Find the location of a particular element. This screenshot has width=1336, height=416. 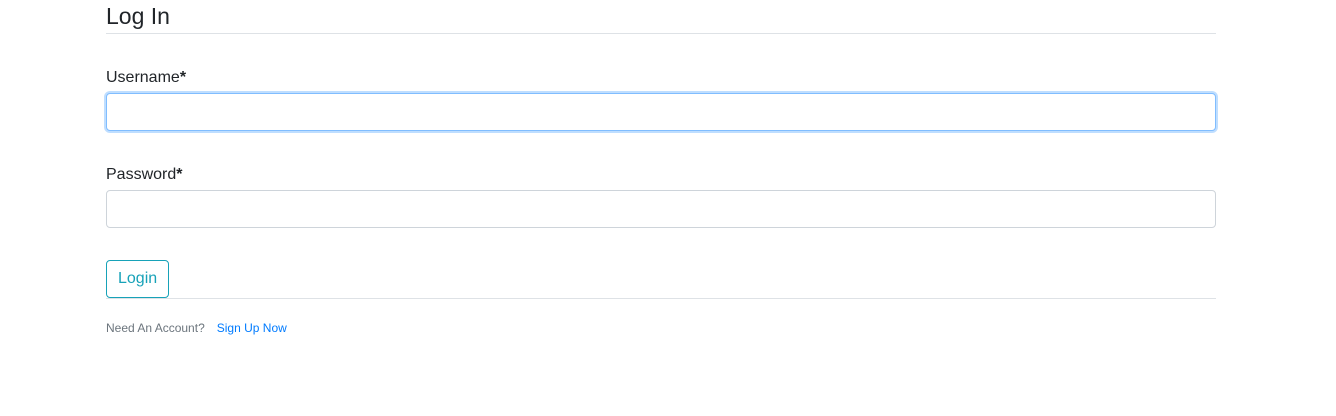

username-required-marker: * is located at coordinates (183, 77).